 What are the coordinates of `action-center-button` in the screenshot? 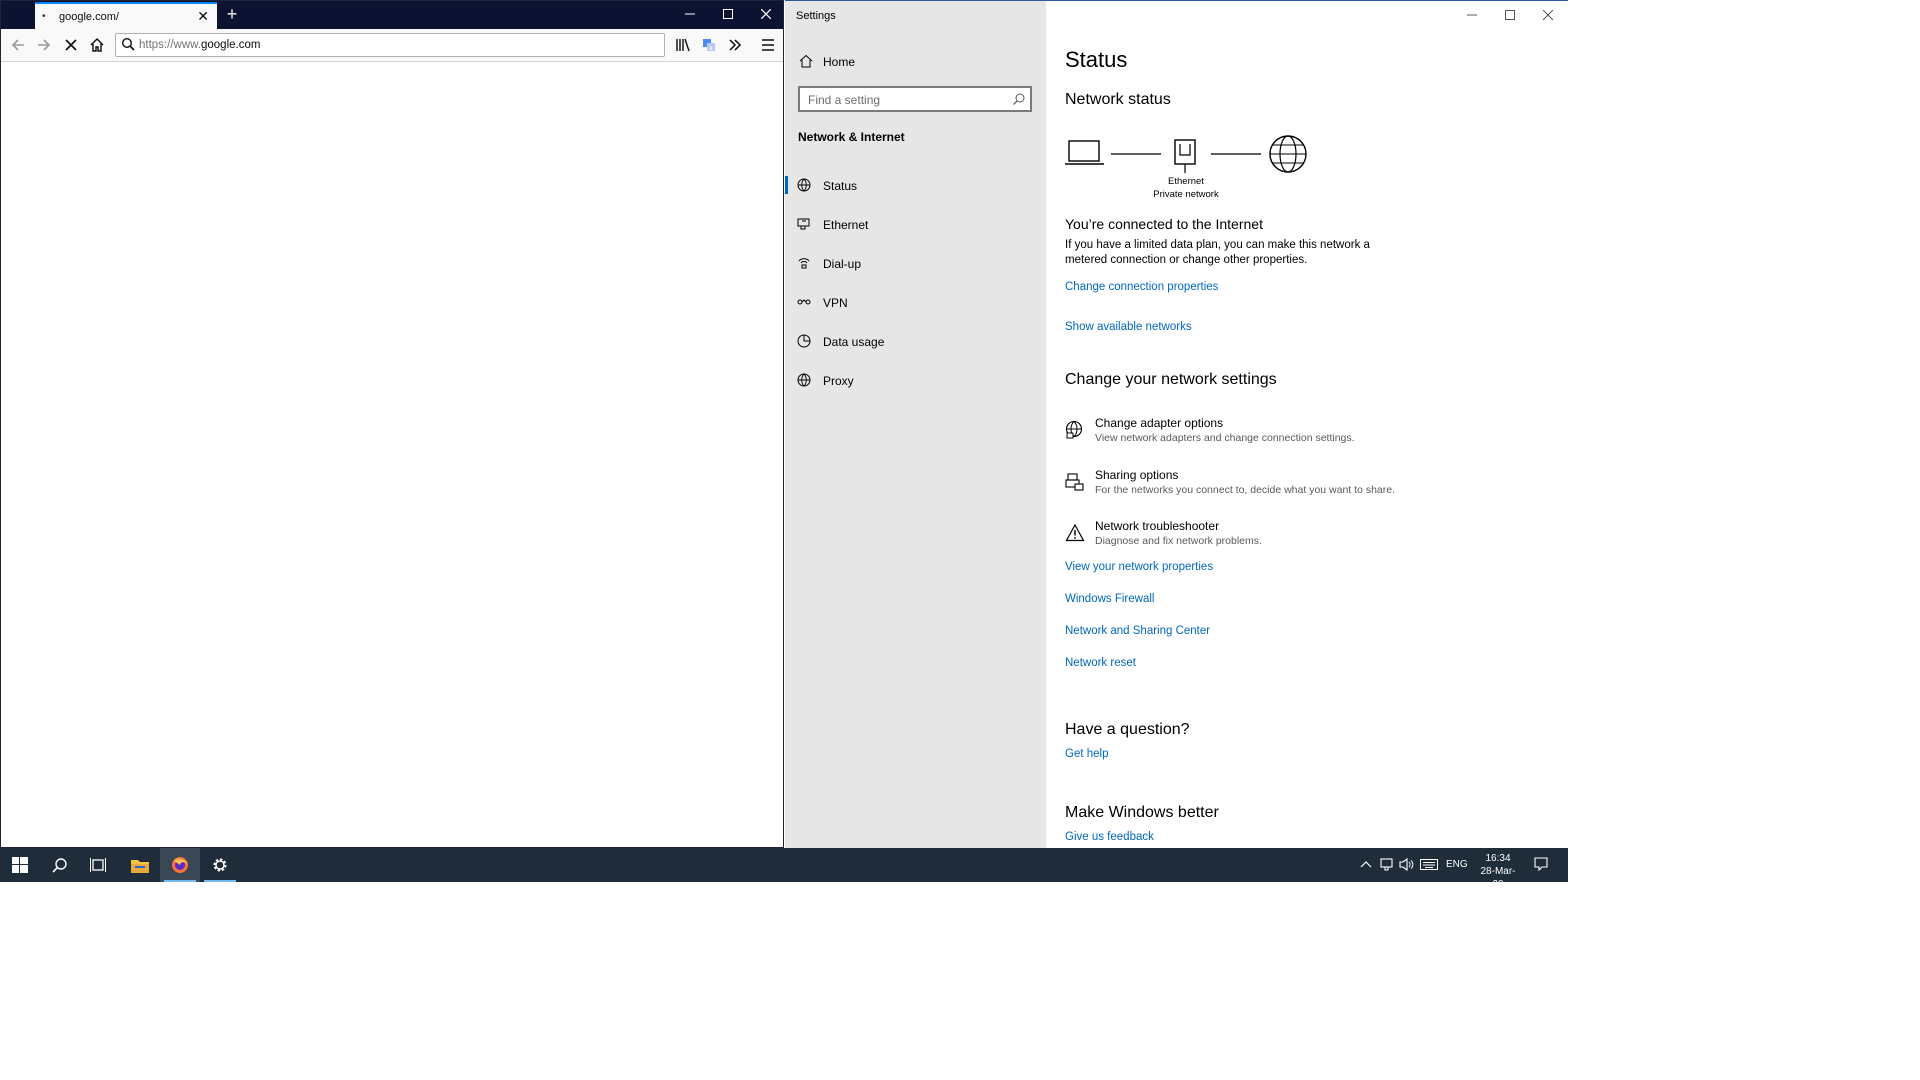 It's located at (1541, 874).